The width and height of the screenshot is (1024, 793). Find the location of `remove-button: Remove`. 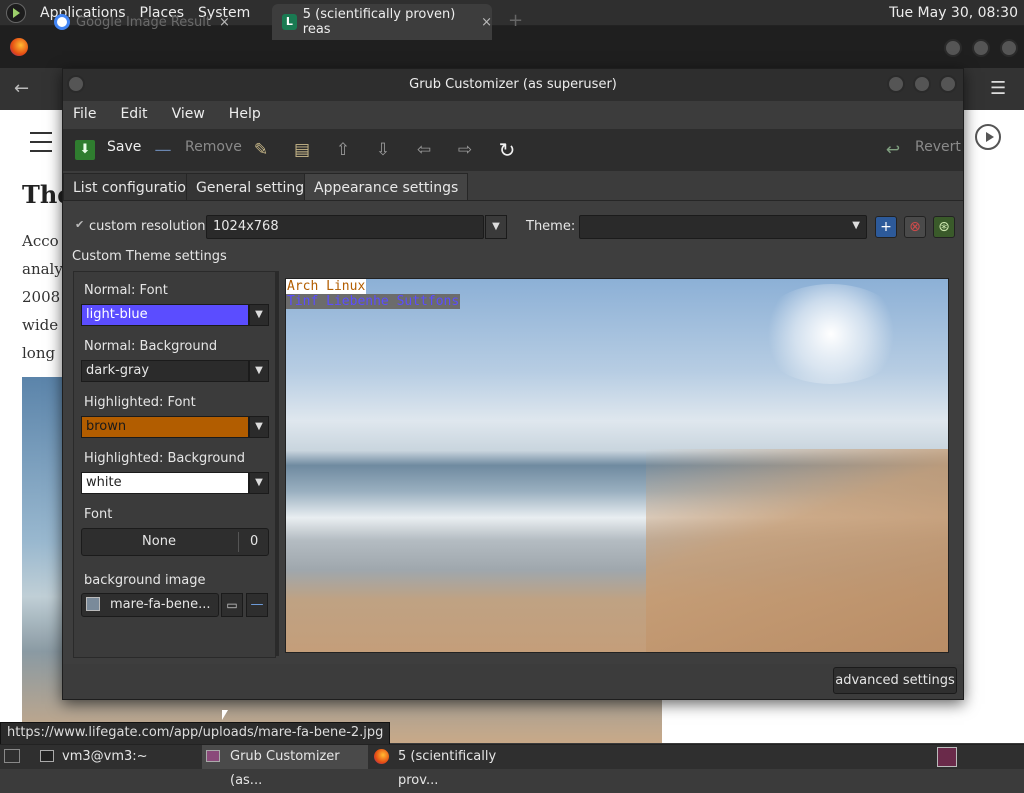

remove-button: Remove is located at coordinates (213, 147).